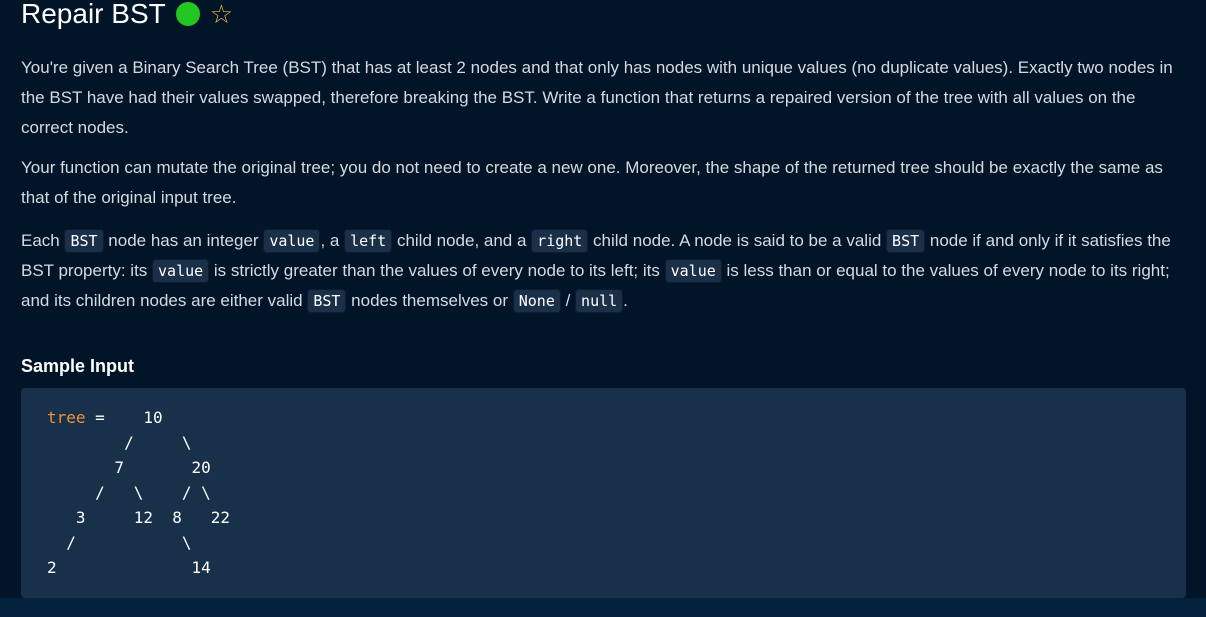 The width and height of the screenshot is (1206, 617). I want to click on code-line: 3 12 8 22, so click(139, 517).